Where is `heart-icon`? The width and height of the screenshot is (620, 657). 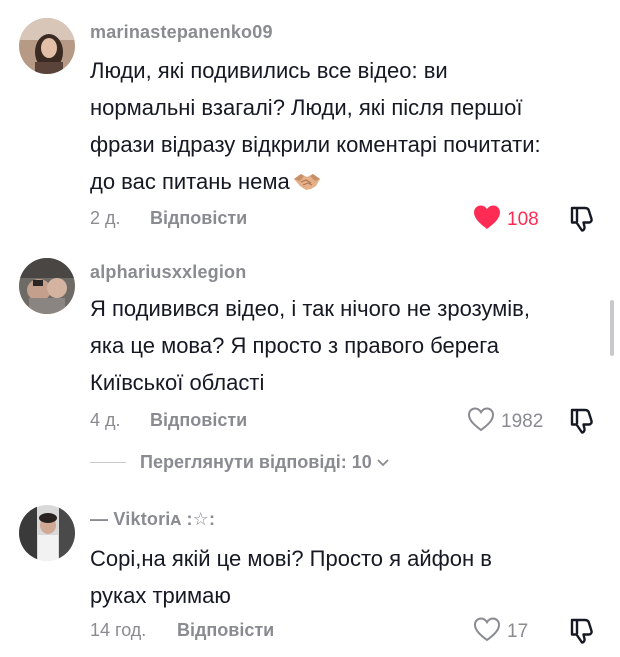
heart-icon is located at coordinates (487, 220).